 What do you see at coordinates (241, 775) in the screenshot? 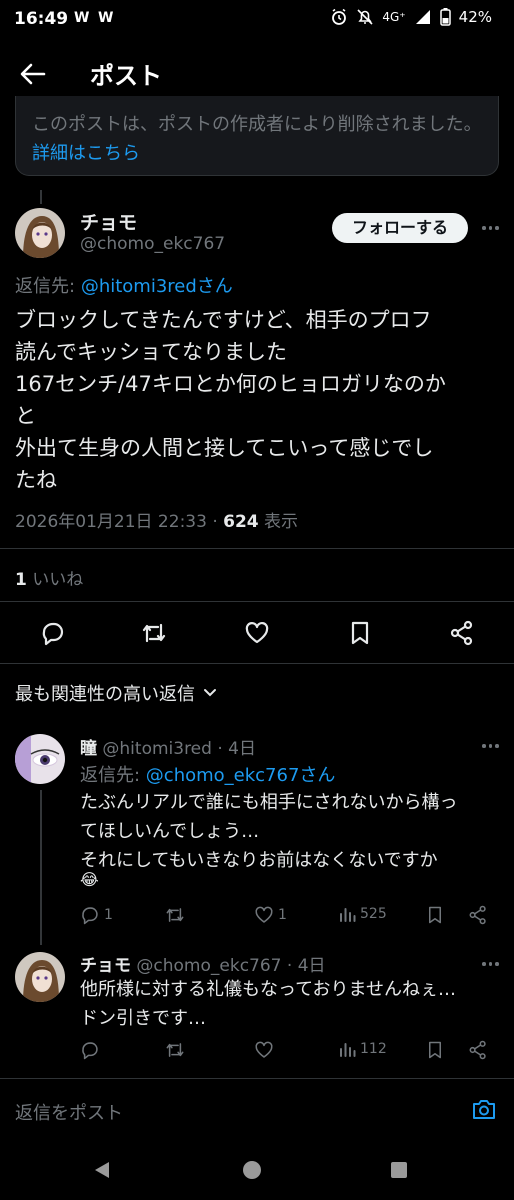
I see `reply-to-handle: @chomo_ekc767さん` at bounding box center [241, 775].